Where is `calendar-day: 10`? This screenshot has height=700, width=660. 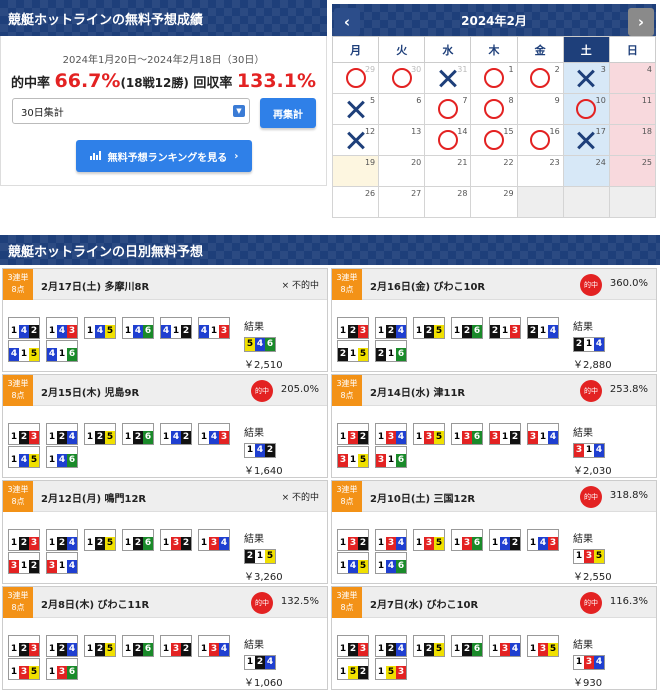
calendar-day: 10 is located at coordinates (586, 109).